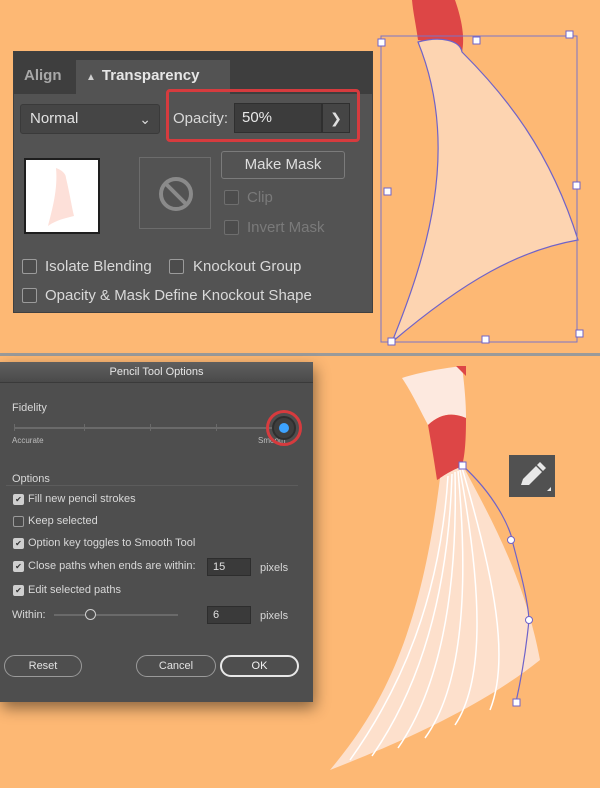  What do you see at coordinates (91, 77) in the screenshot?
I see `collapse-arrows-icon: ▲︎` at bounding box center [91, 77].